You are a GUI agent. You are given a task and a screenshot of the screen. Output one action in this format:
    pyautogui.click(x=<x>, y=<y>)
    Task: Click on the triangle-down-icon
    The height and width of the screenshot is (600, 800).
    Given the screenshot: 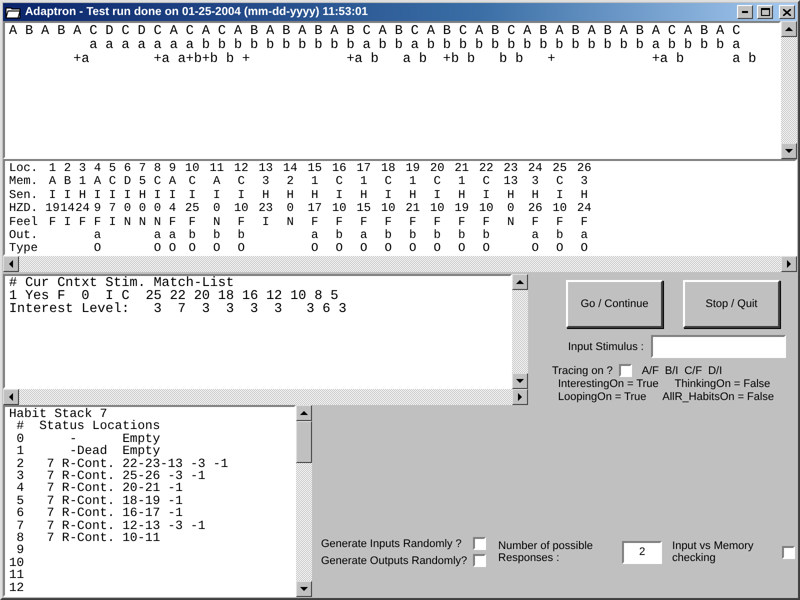 What is the action you would take?
    pyautogui.click(x=304, y=589)
    